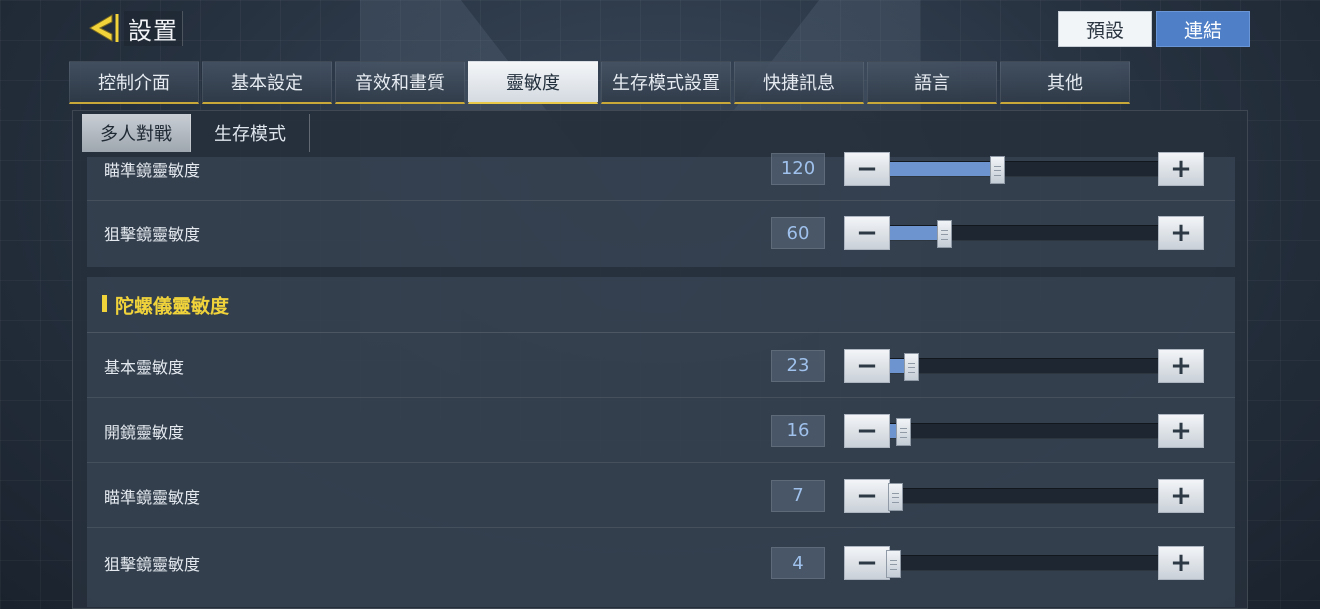  What do you see at coordinates (533, 82) in the screenshot?
I see `tab-sensitivity: 靈敏度` at bounding box center [533, 82].